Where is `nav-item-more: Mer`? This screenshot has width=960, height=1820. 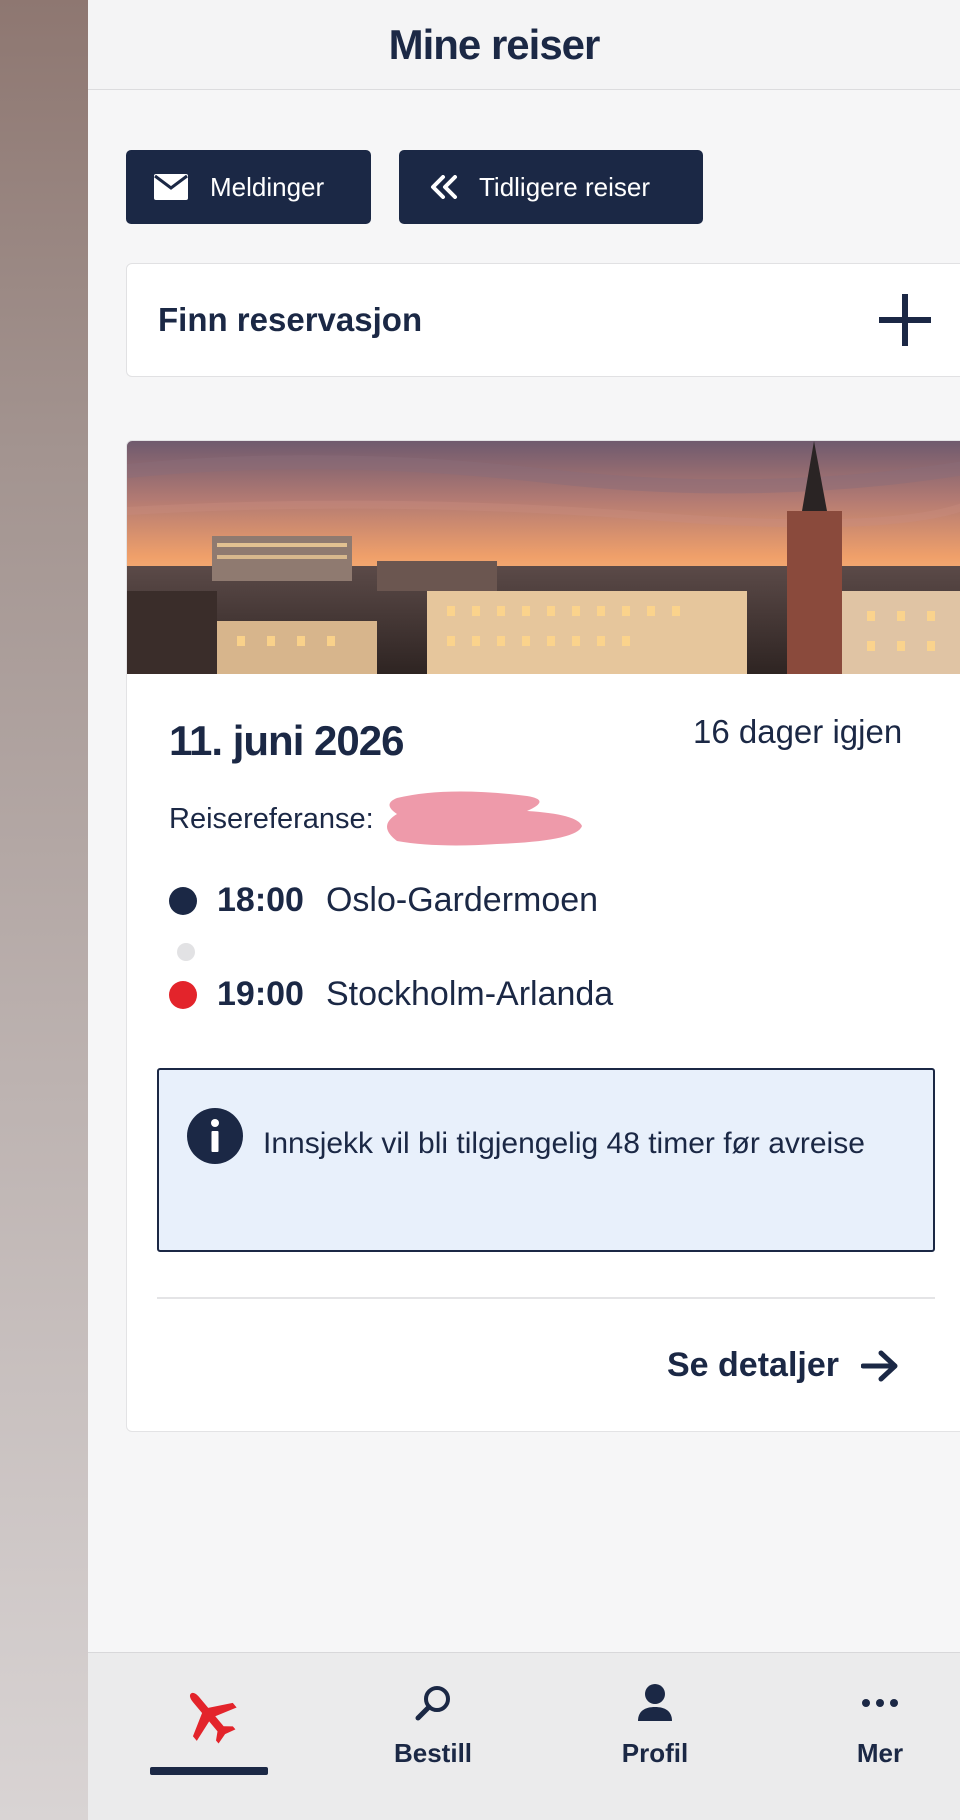
nav-item-more: Mer is located at coordinates (880, 1726).